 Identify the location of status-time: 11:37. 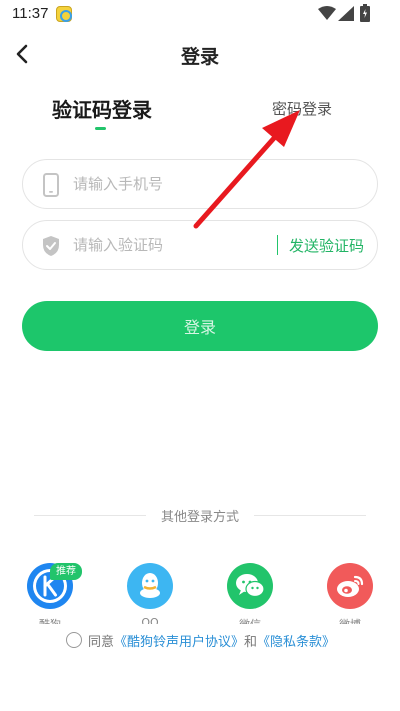
(30, 13).